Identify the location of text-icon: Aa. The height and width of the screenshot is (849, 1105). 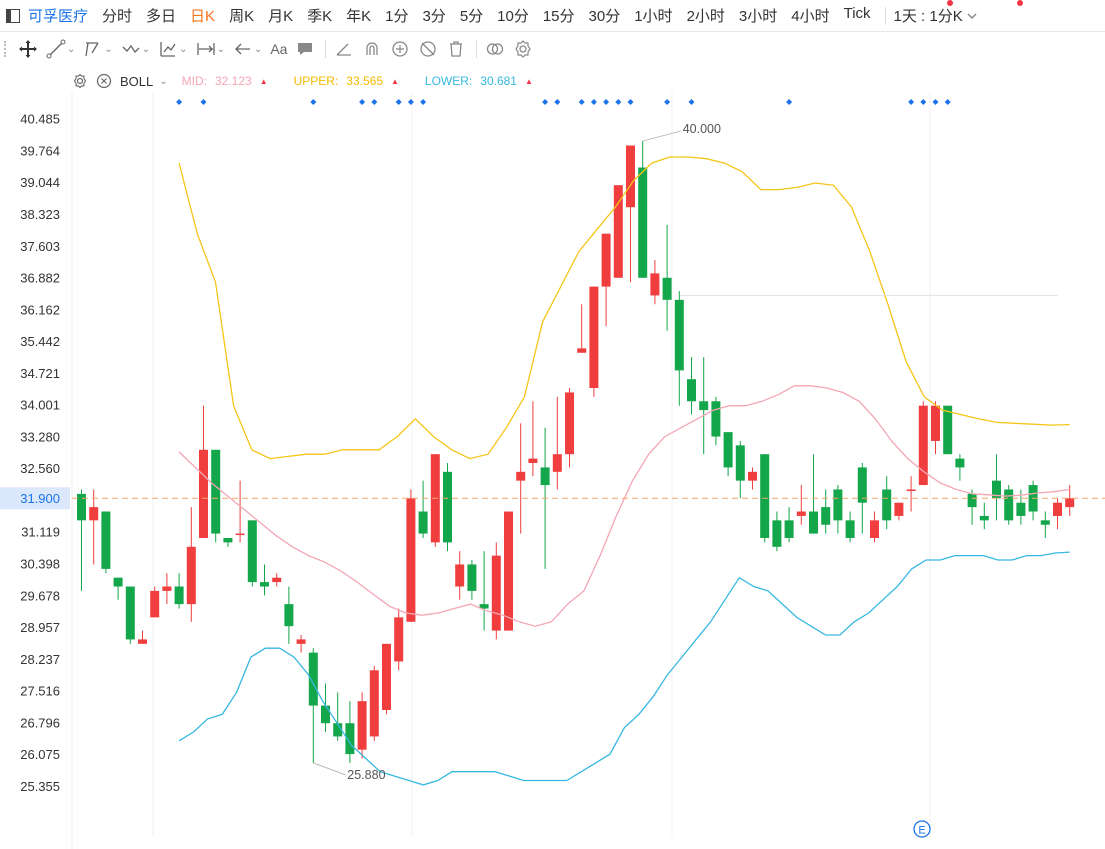
(278, 49).